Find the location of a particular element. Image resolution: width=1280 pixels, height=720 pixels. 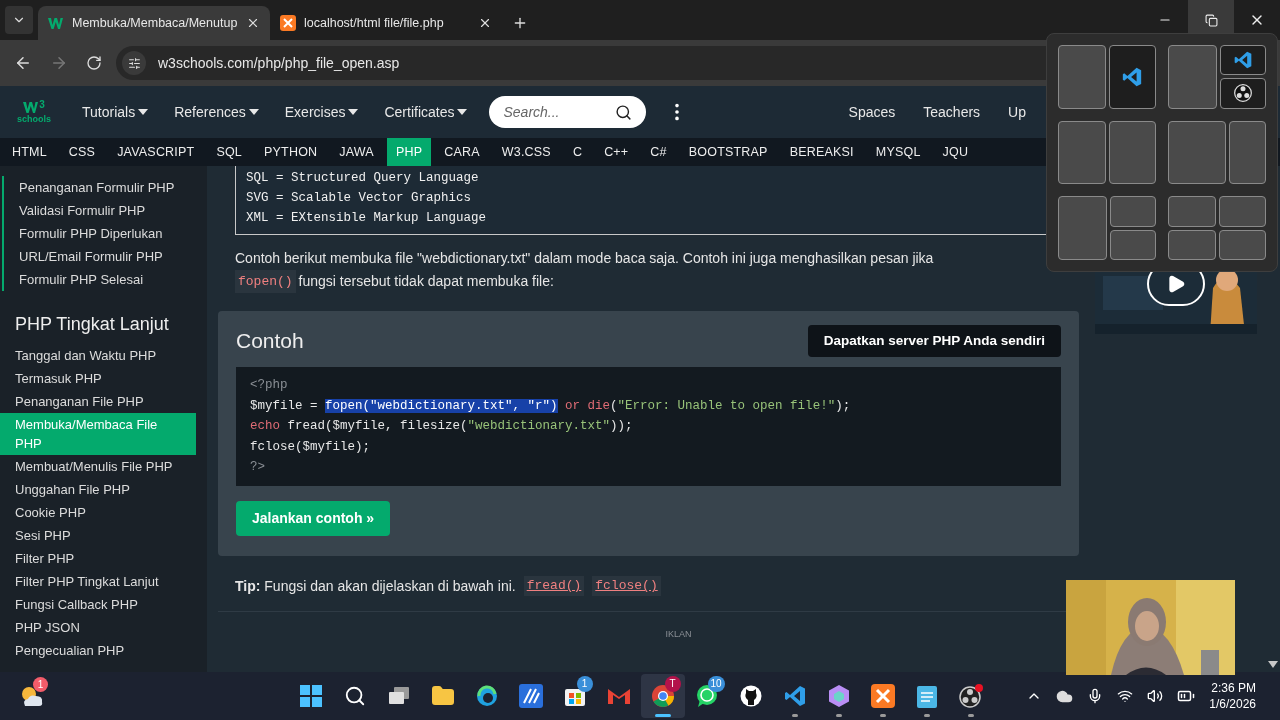

restore-icon is located at coordinates (1211, 20).